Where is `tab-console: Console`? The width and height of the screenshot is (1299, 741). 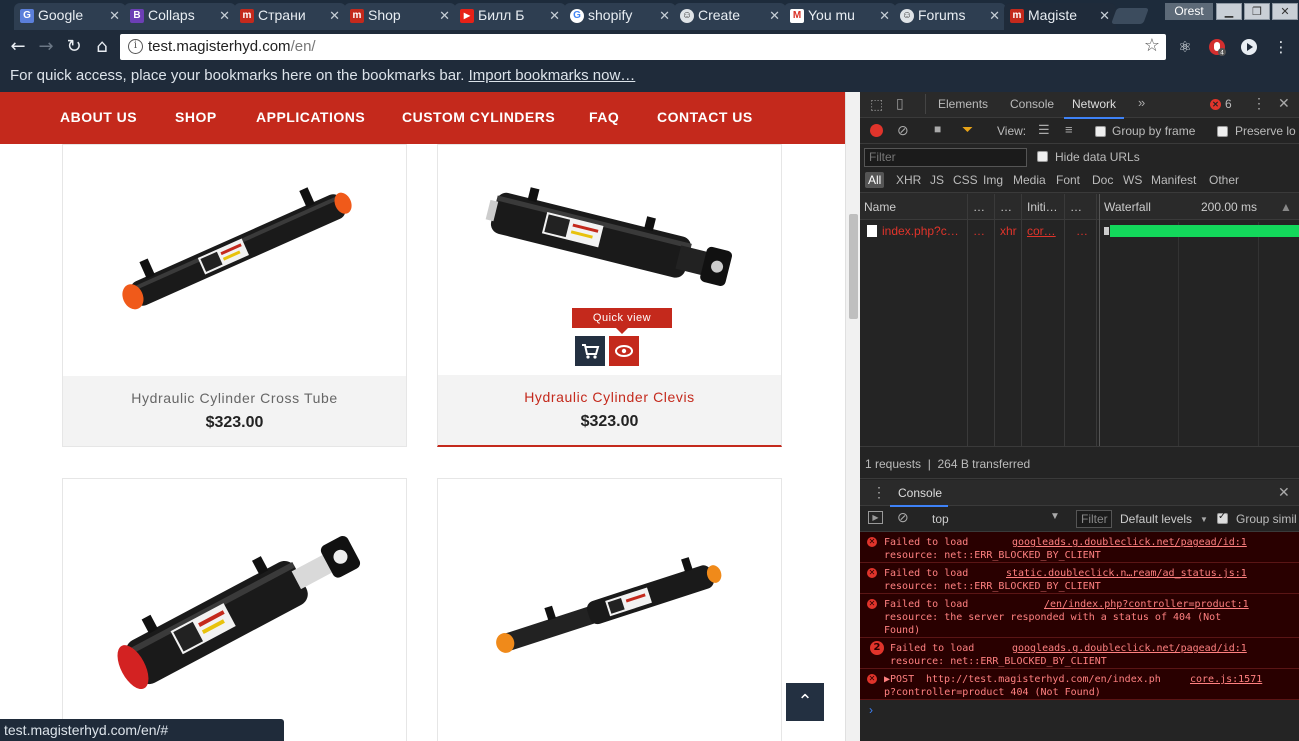
tab-console: Console is located at coordinates (1032, 104).